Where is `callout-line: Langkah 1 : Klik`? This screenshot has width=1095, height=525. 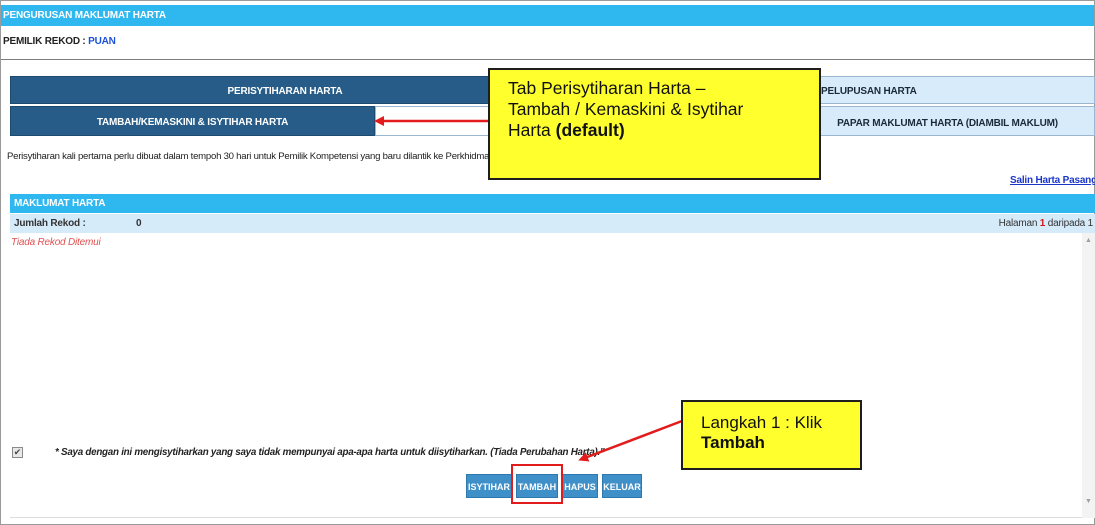
callout-line: Langkah 1 : Klik is located at coordinates (761, 422).